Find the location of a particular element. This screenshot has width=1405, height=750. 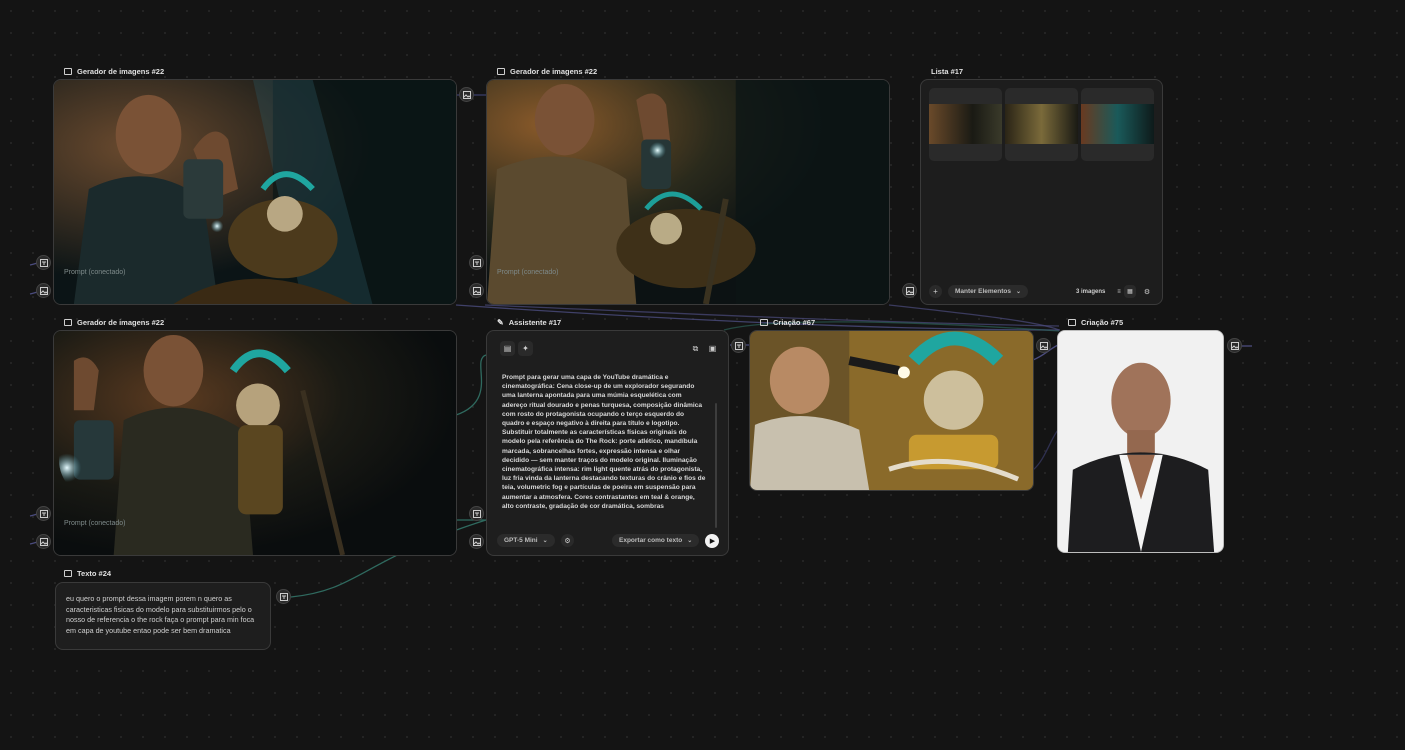

grid-view-icon: ▦ is located at coordinates (1130, 291).